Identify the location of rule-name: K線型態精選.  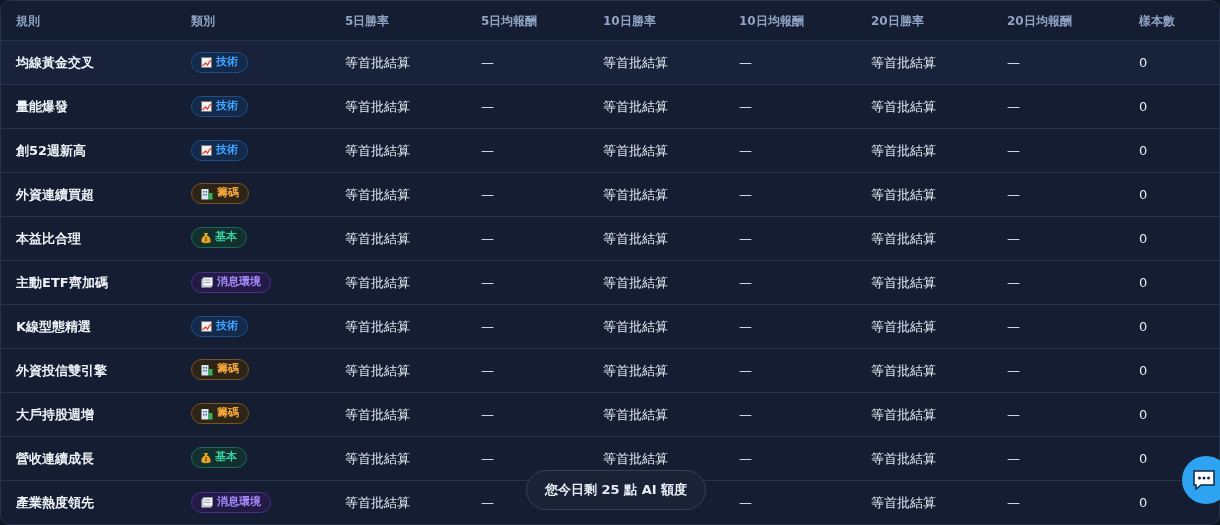
(54, 326).